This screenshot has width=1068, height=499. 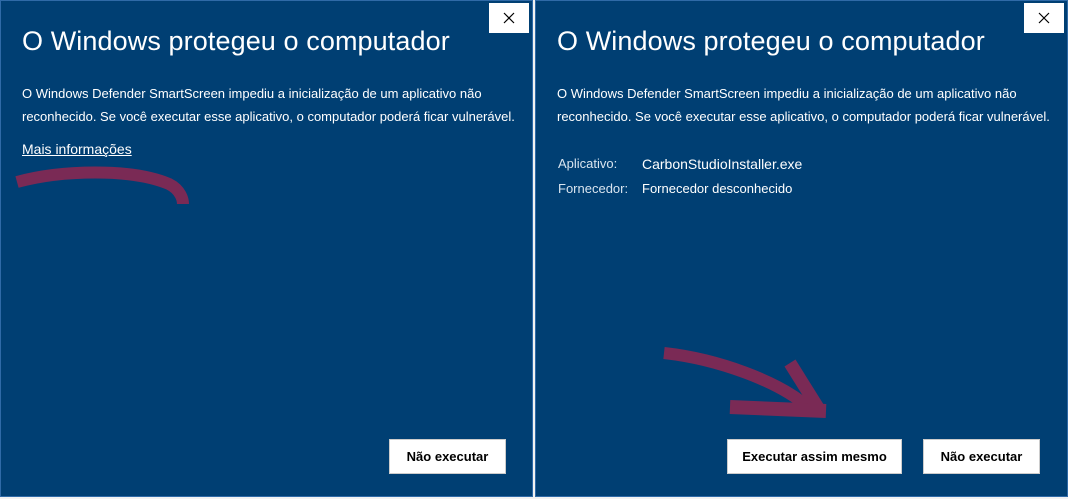 I want to click on publisher-label: Fornecedor:, so click(x=593, y=188).